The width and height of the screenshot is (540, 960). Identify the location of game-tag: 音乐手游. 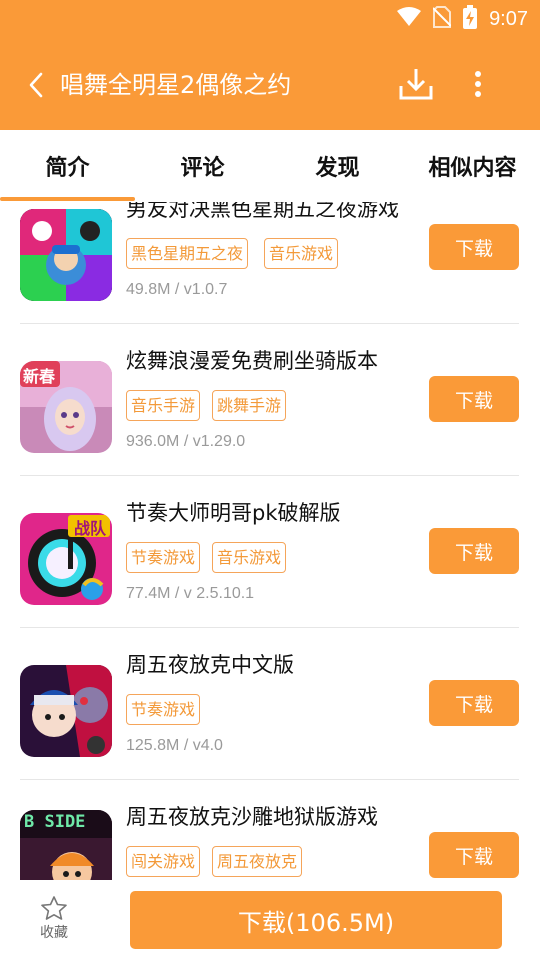
(163, 405).